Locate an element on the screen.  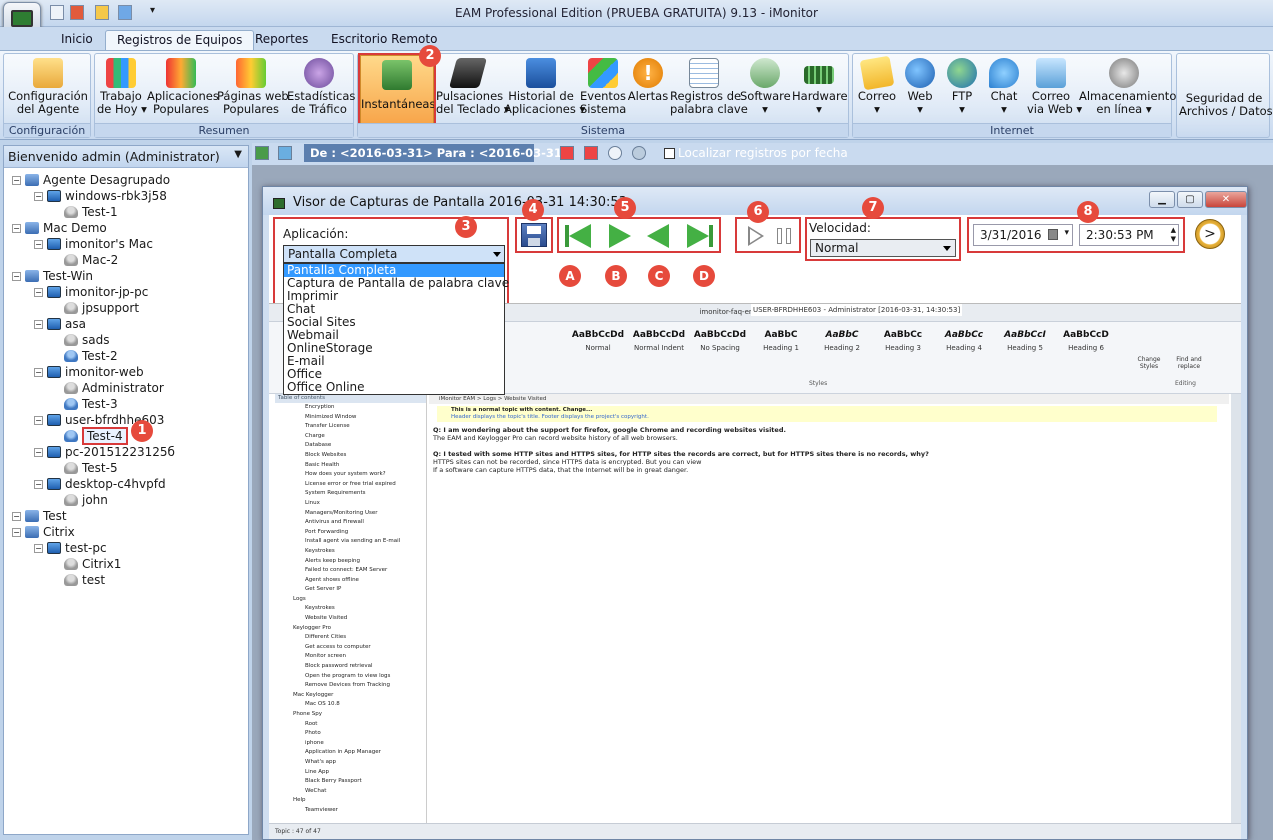
tab-inicio: Inicio is located at coordinates (77, 40).